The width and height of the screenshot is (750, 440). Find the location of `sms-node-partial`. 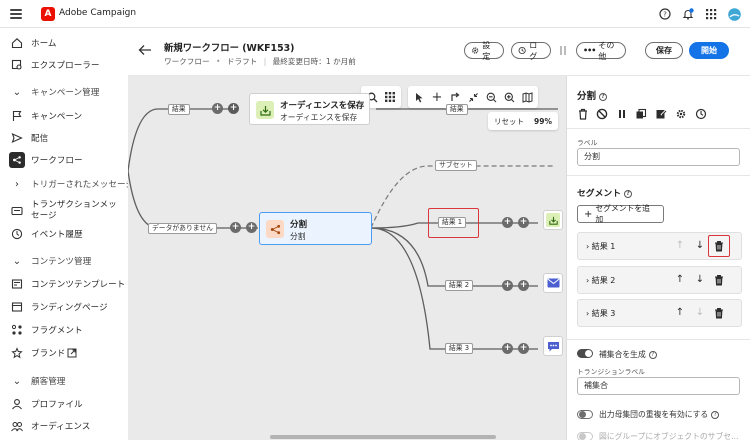

sms-node-partial is located at coordinates (553, 346).